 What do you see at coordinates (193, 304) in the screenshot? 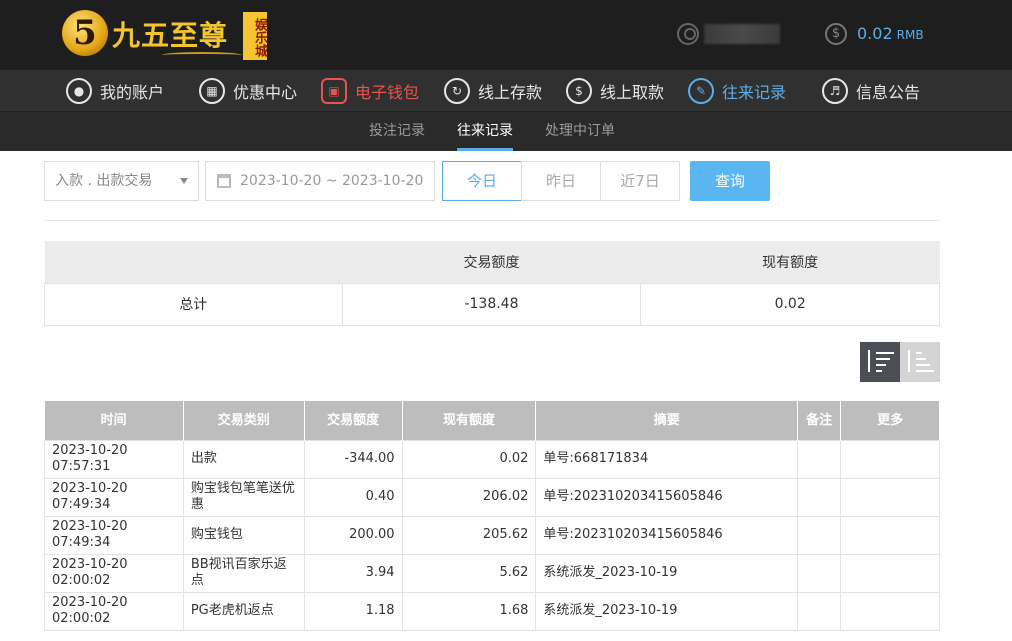
I see `summary-label: 总计` at bounding box center [193, 304].